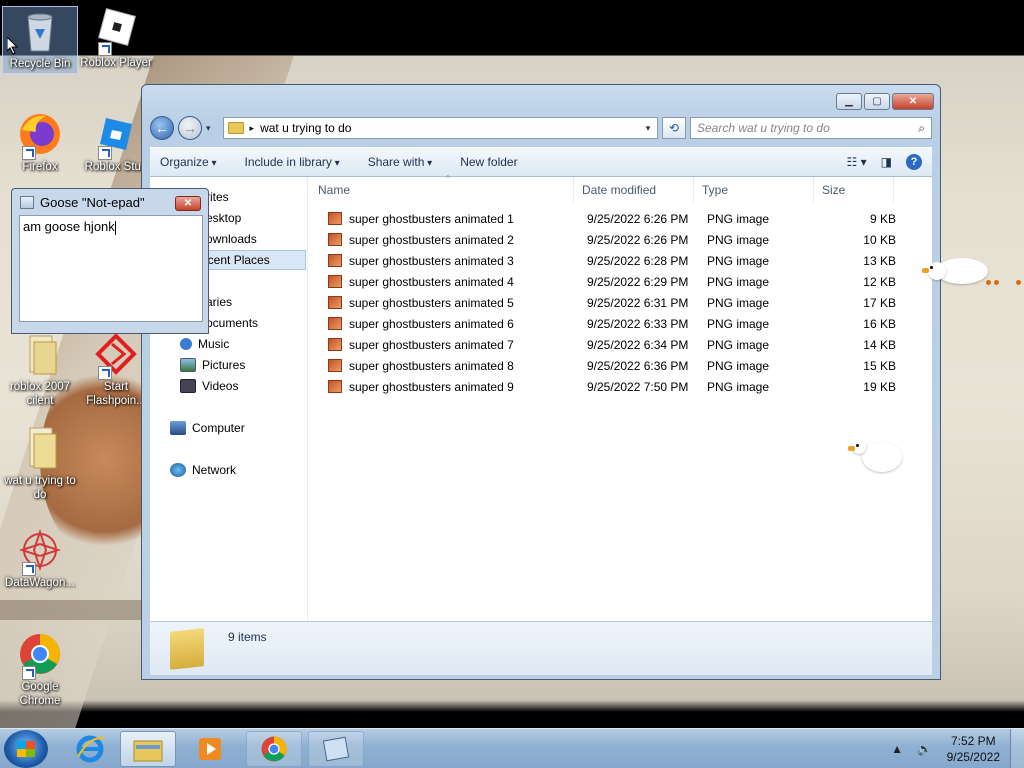 The image size is (1024, 768). Describe the element at coordinates (446, 128) in the screenshot. I see `breadcrumb: wat u trying to do` at that location.